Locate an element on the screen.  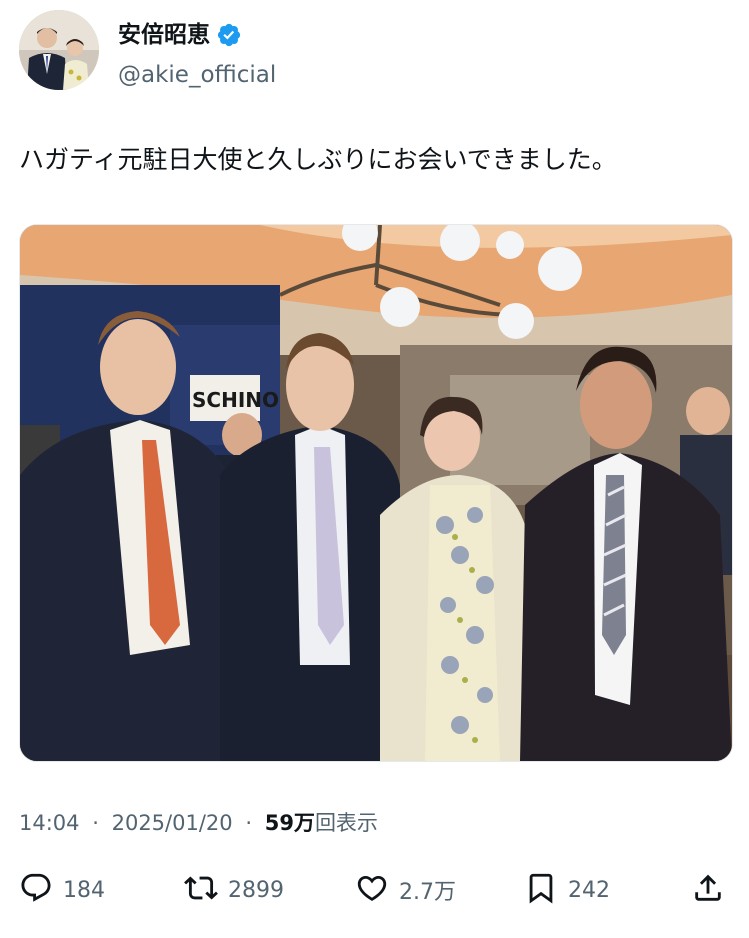
bookmark-button: 242 is located at coordinates (567, 890).